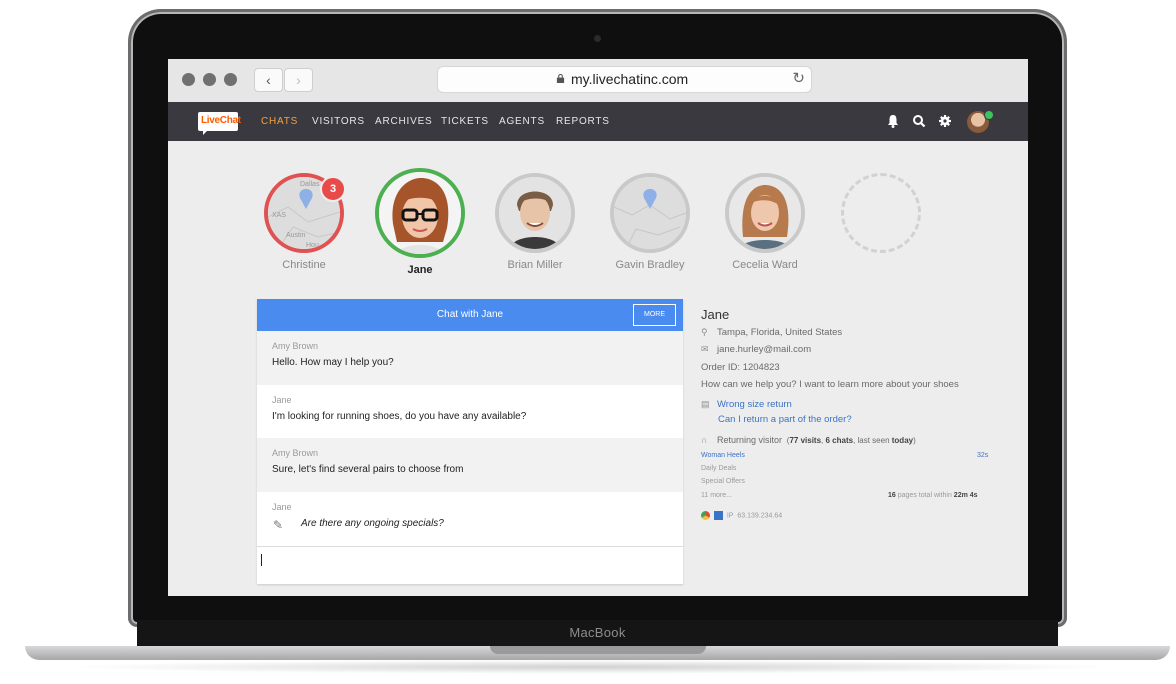 The height and width of the screenshot is (684, 1176). What do you see at coordinates (705, 404) in the screenshot?
I see `document-icon: ▤` at bounding box center [705, 404].